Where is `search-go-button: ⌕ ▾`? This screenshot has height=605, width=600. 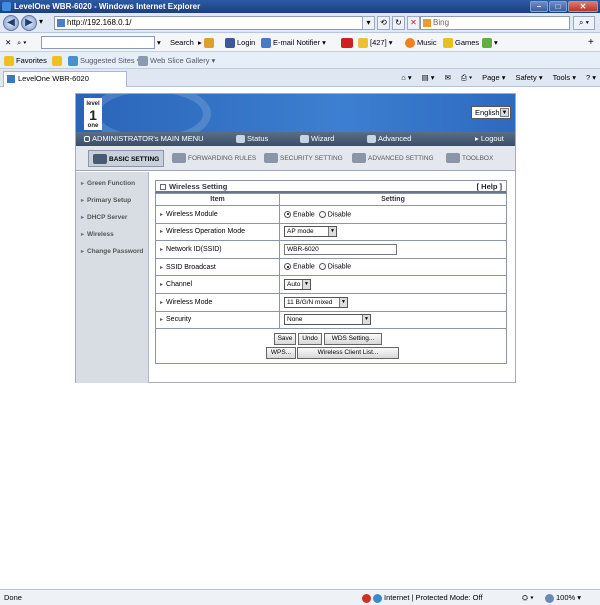
search-go-button: ⌕ ▾ is located at coordinates (584, 23).